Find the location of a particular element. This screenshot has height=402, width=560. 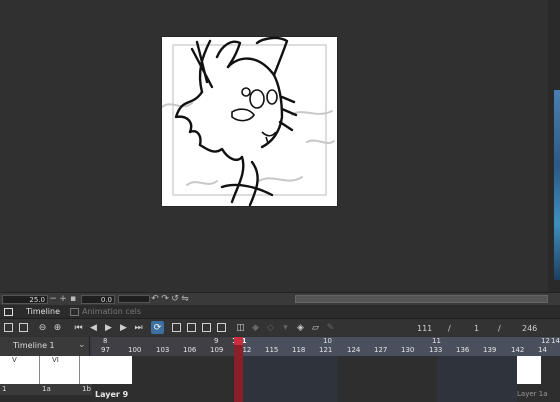

ruler-frame-label: 109 is located at coordinates (217, 350).